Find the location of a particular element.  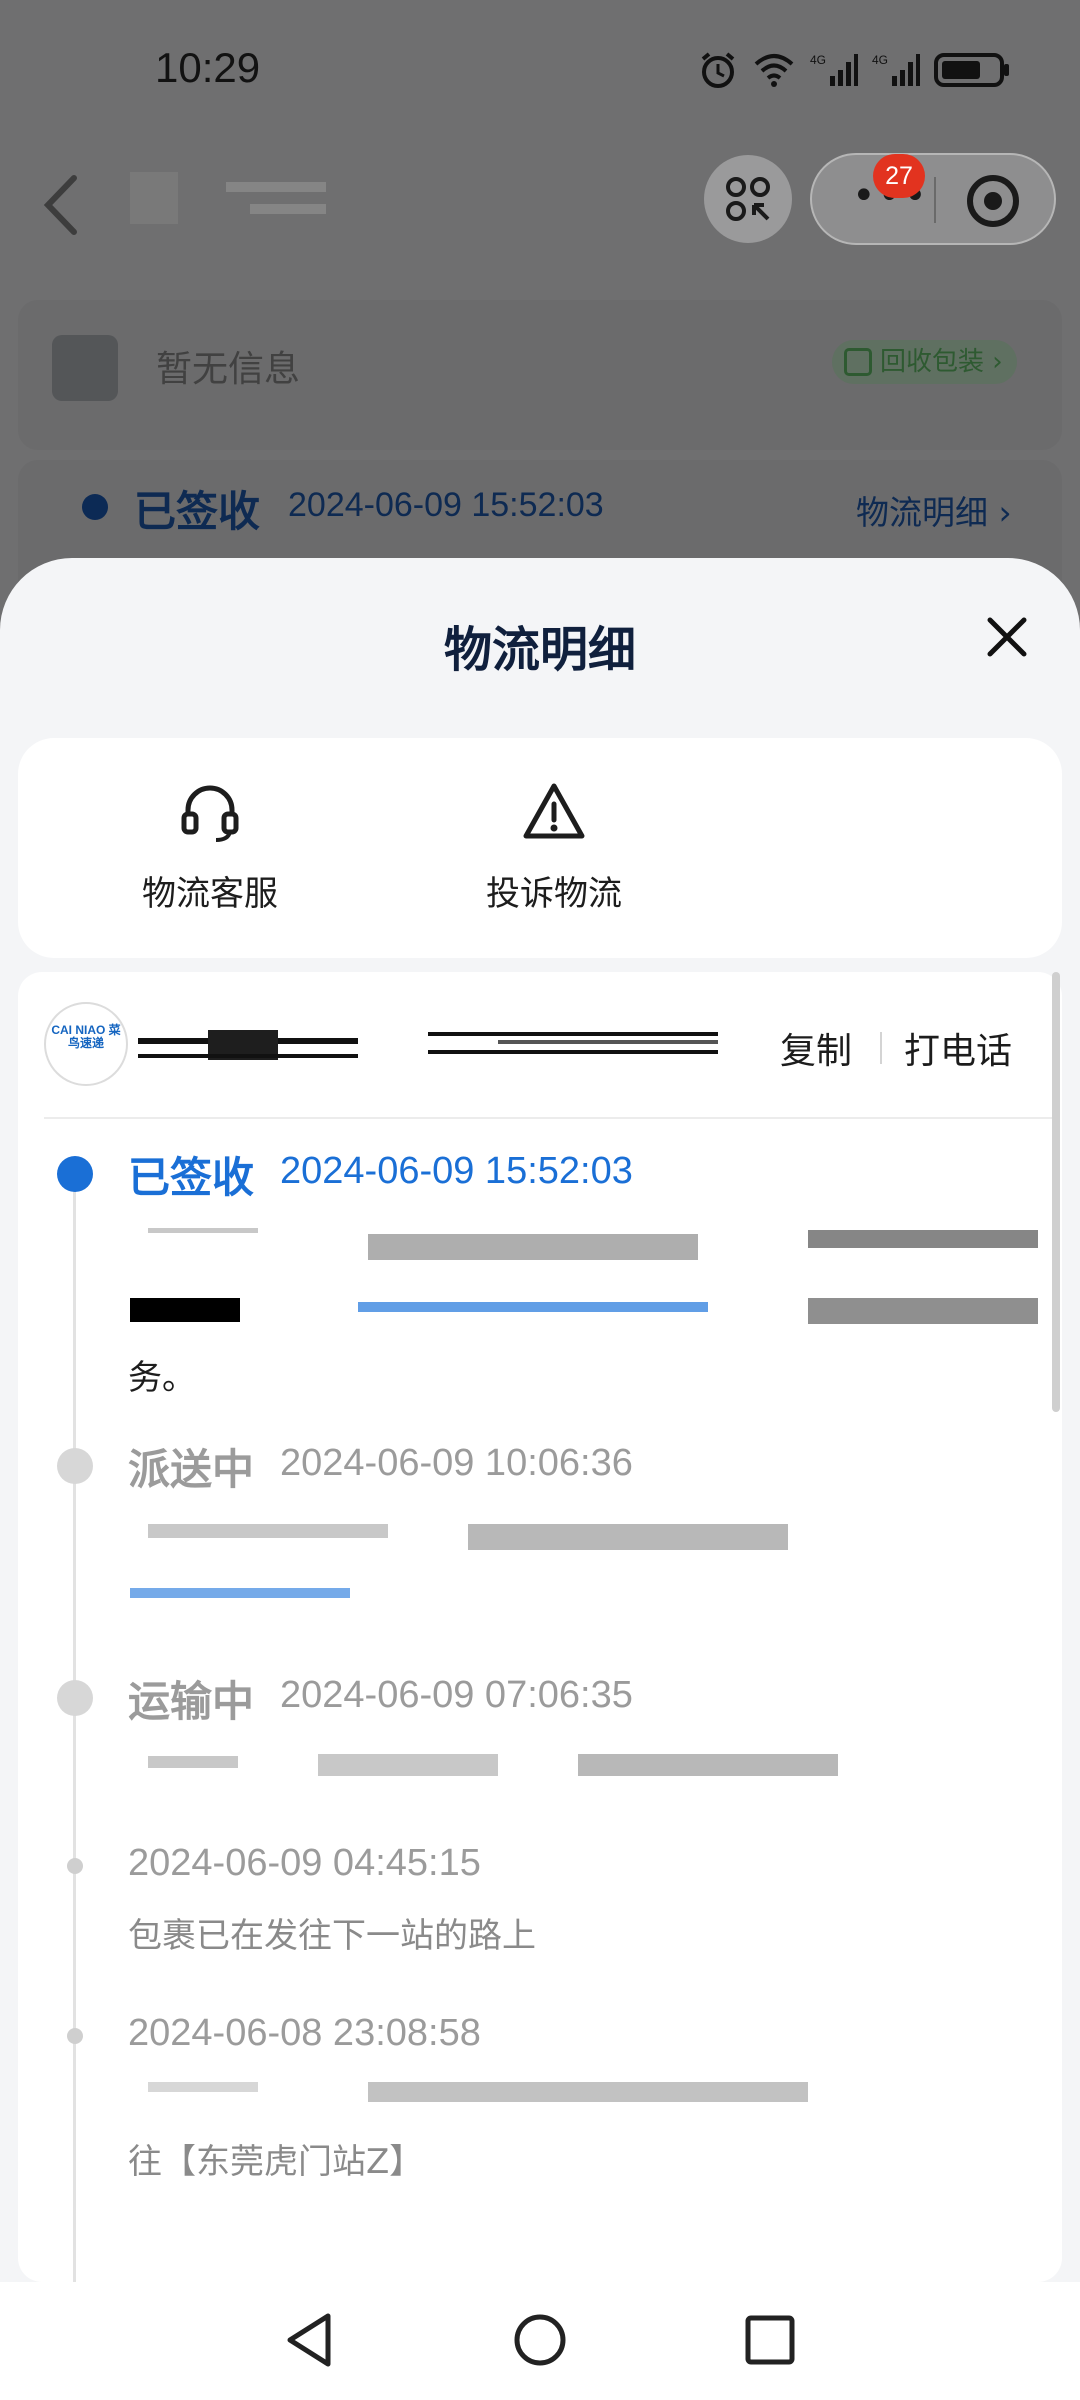

timeline-line is located at coordinates (74, 1727).